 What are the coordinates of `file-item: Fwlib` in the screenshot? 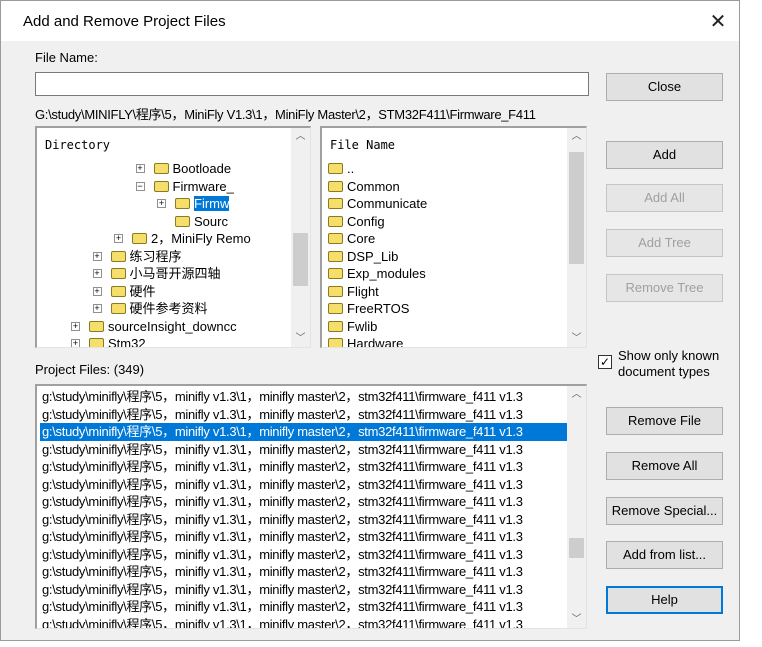 It's located at (352, 326).